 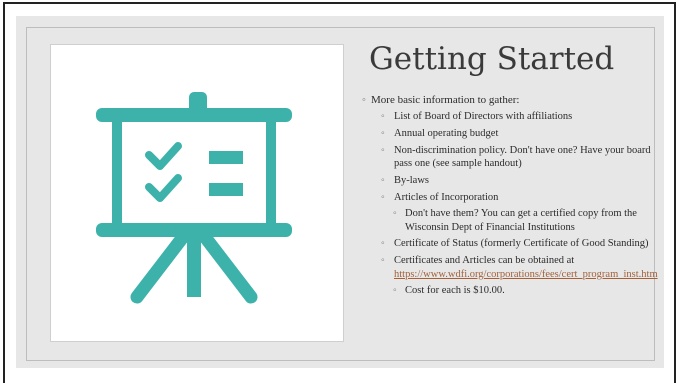 I want to click on slide-title: Getting Started, so click(x=492, y=59).